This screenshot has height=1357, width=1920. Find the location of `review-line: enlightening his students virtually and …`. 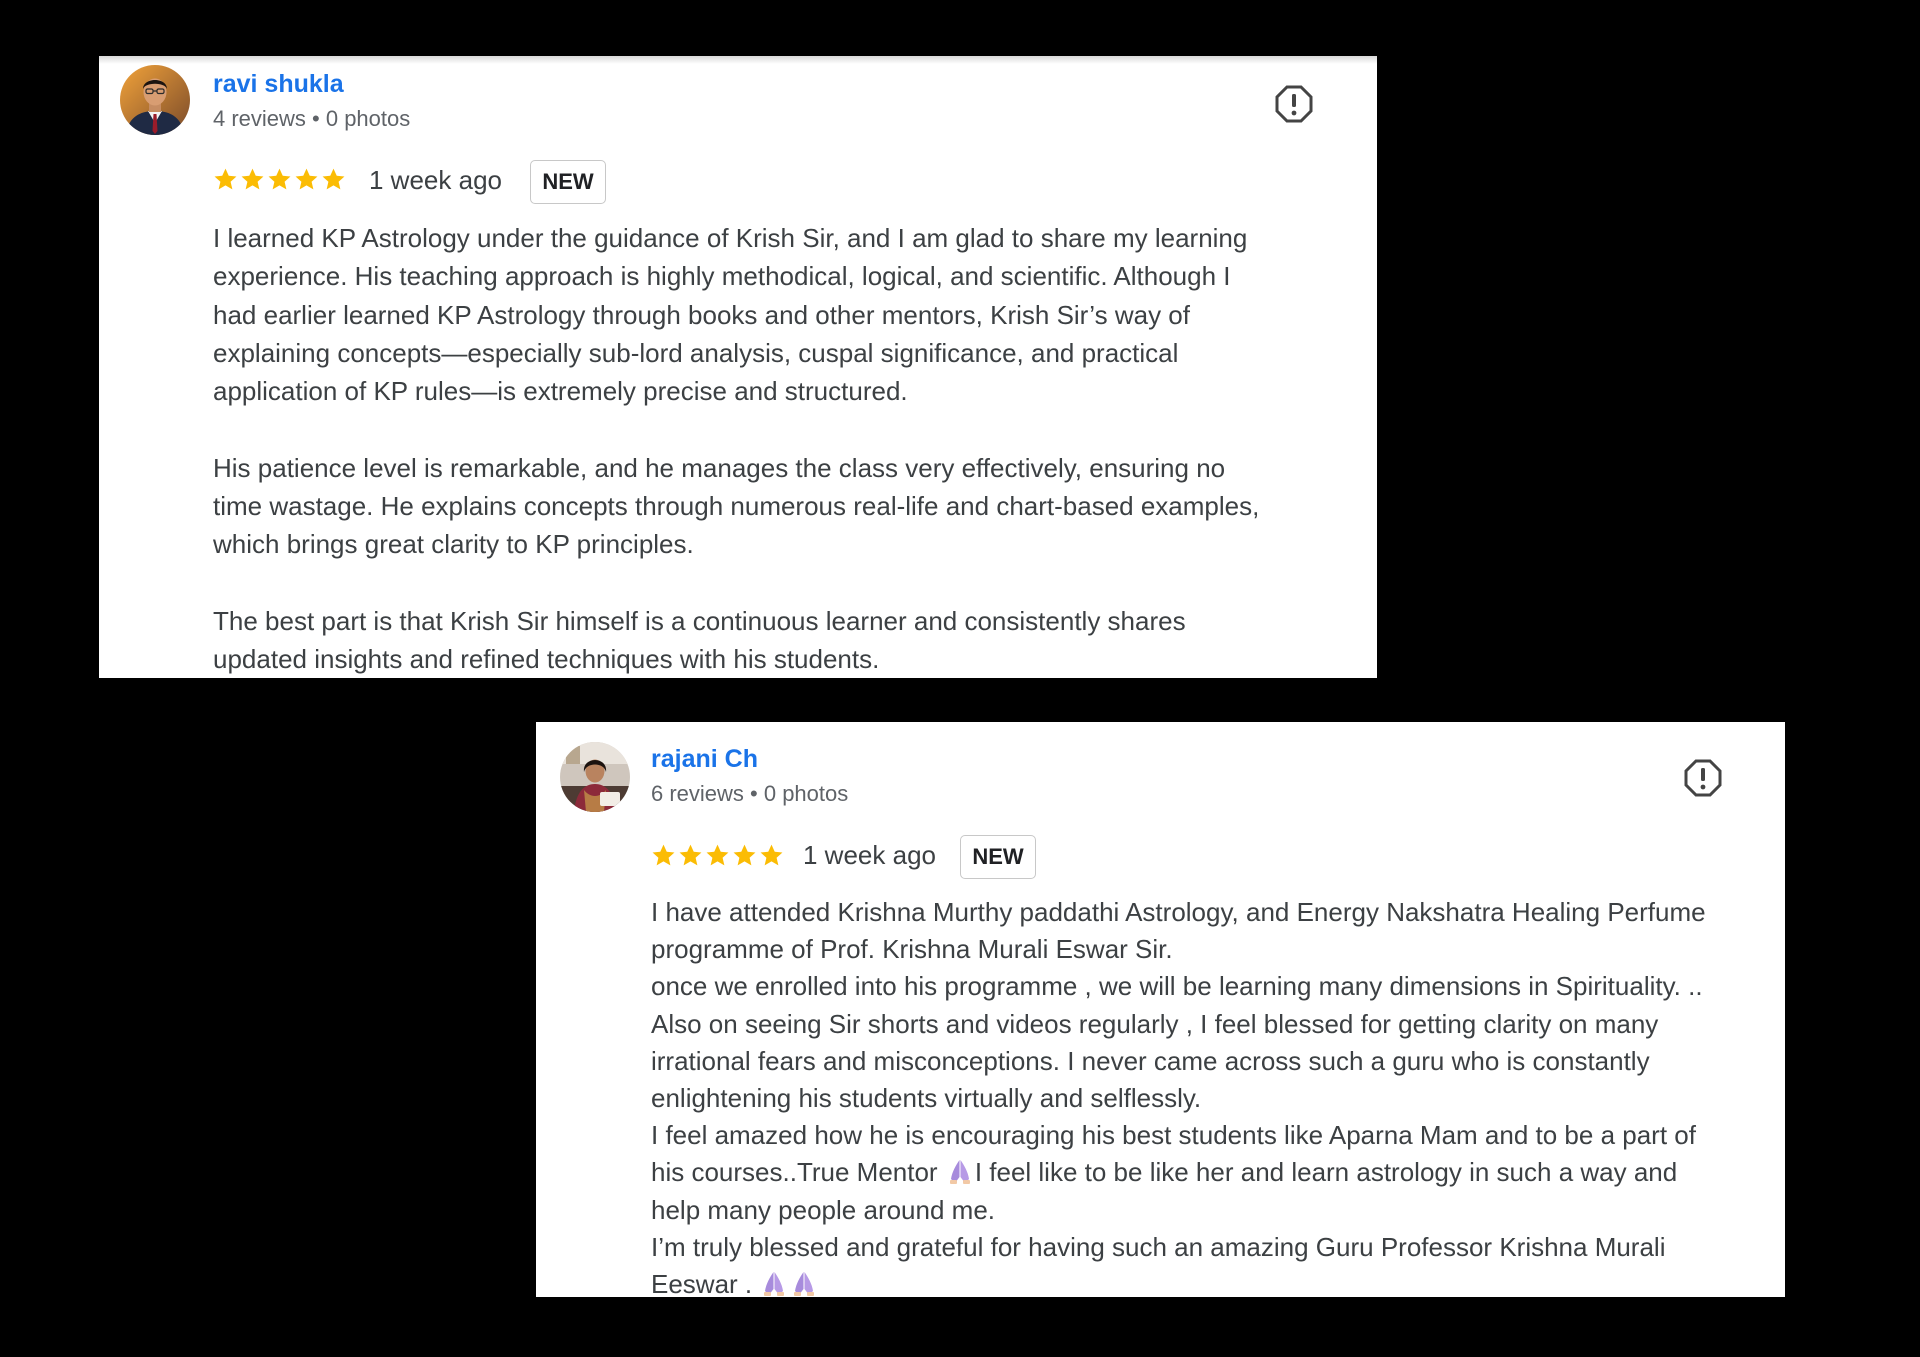

review-line: enlightening his students virtually and … is located at coordinates (926, 1098).